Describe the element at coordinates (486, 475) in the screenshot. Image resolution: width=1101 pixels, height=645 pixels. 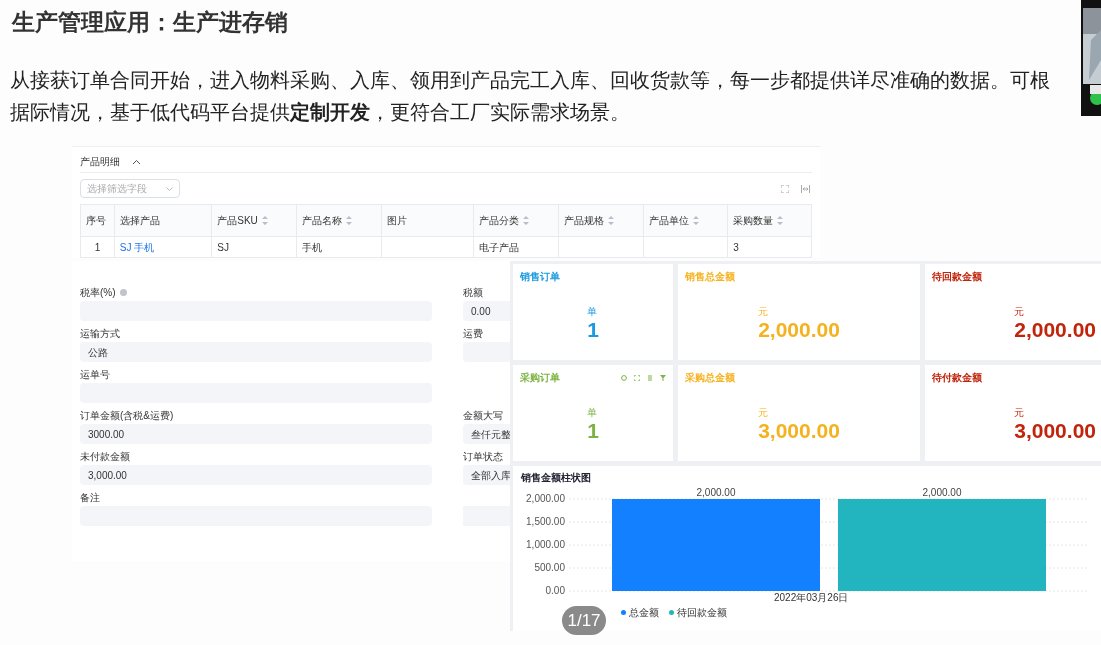
I see `input-field: 全部入库` at that location.